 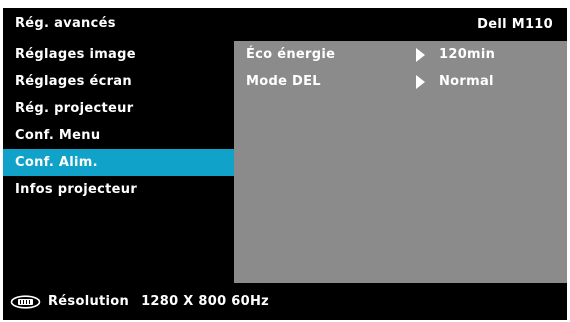 What do you see at coordinates (89, 301) in the screenshot?
I see `resolution-label: Résolution` at bounding box center [89, 301].